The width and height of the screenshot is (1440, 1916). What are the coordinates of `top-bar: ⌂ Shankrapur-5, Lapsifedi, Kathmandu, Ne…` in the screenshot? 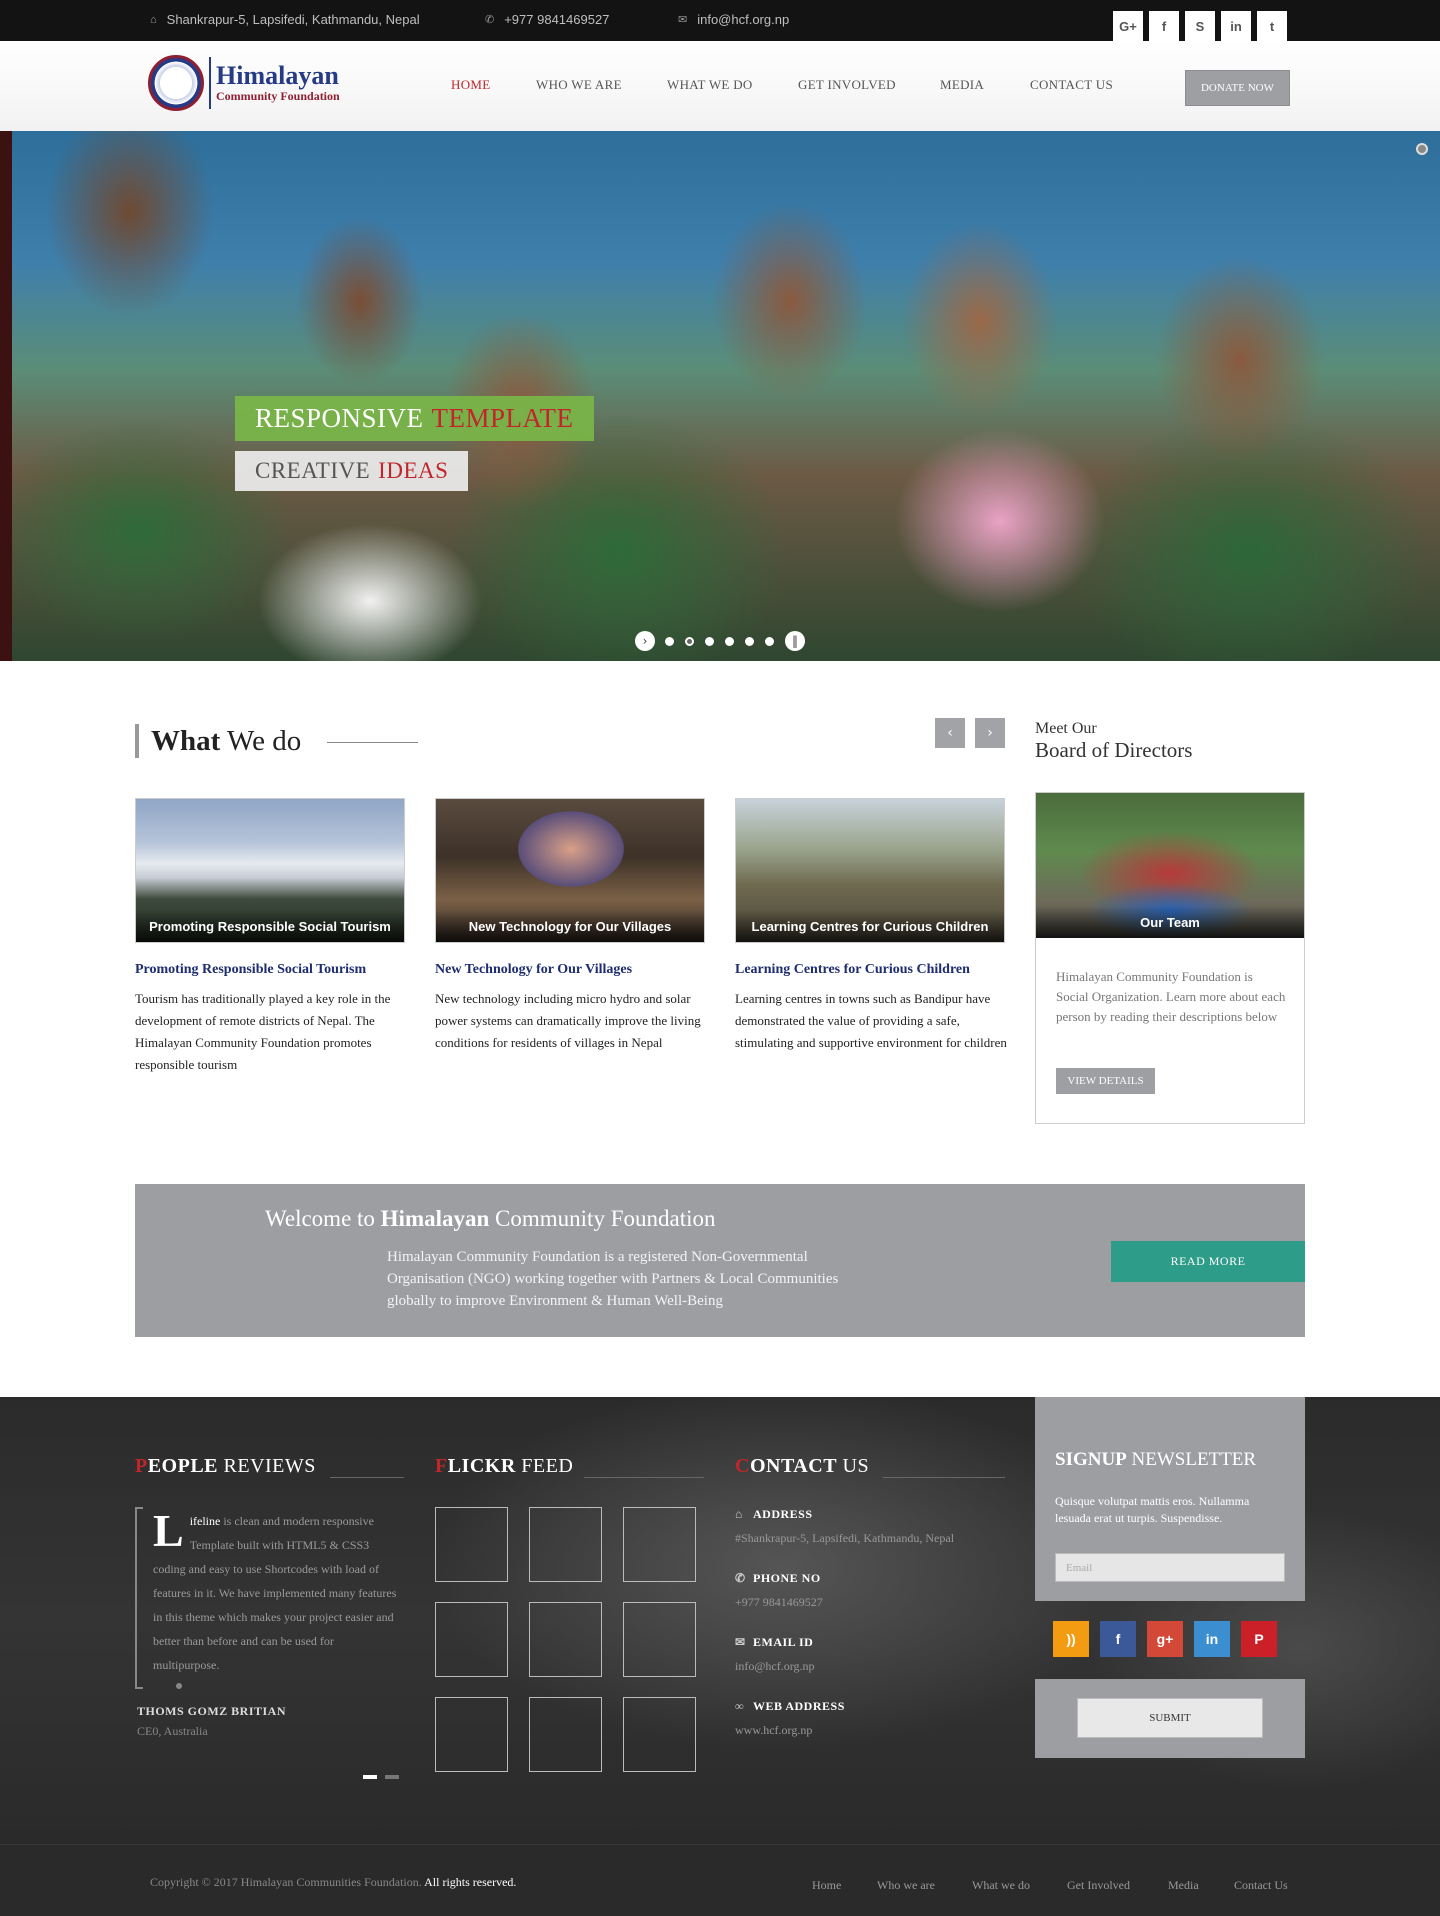 It's located at (720, 20).